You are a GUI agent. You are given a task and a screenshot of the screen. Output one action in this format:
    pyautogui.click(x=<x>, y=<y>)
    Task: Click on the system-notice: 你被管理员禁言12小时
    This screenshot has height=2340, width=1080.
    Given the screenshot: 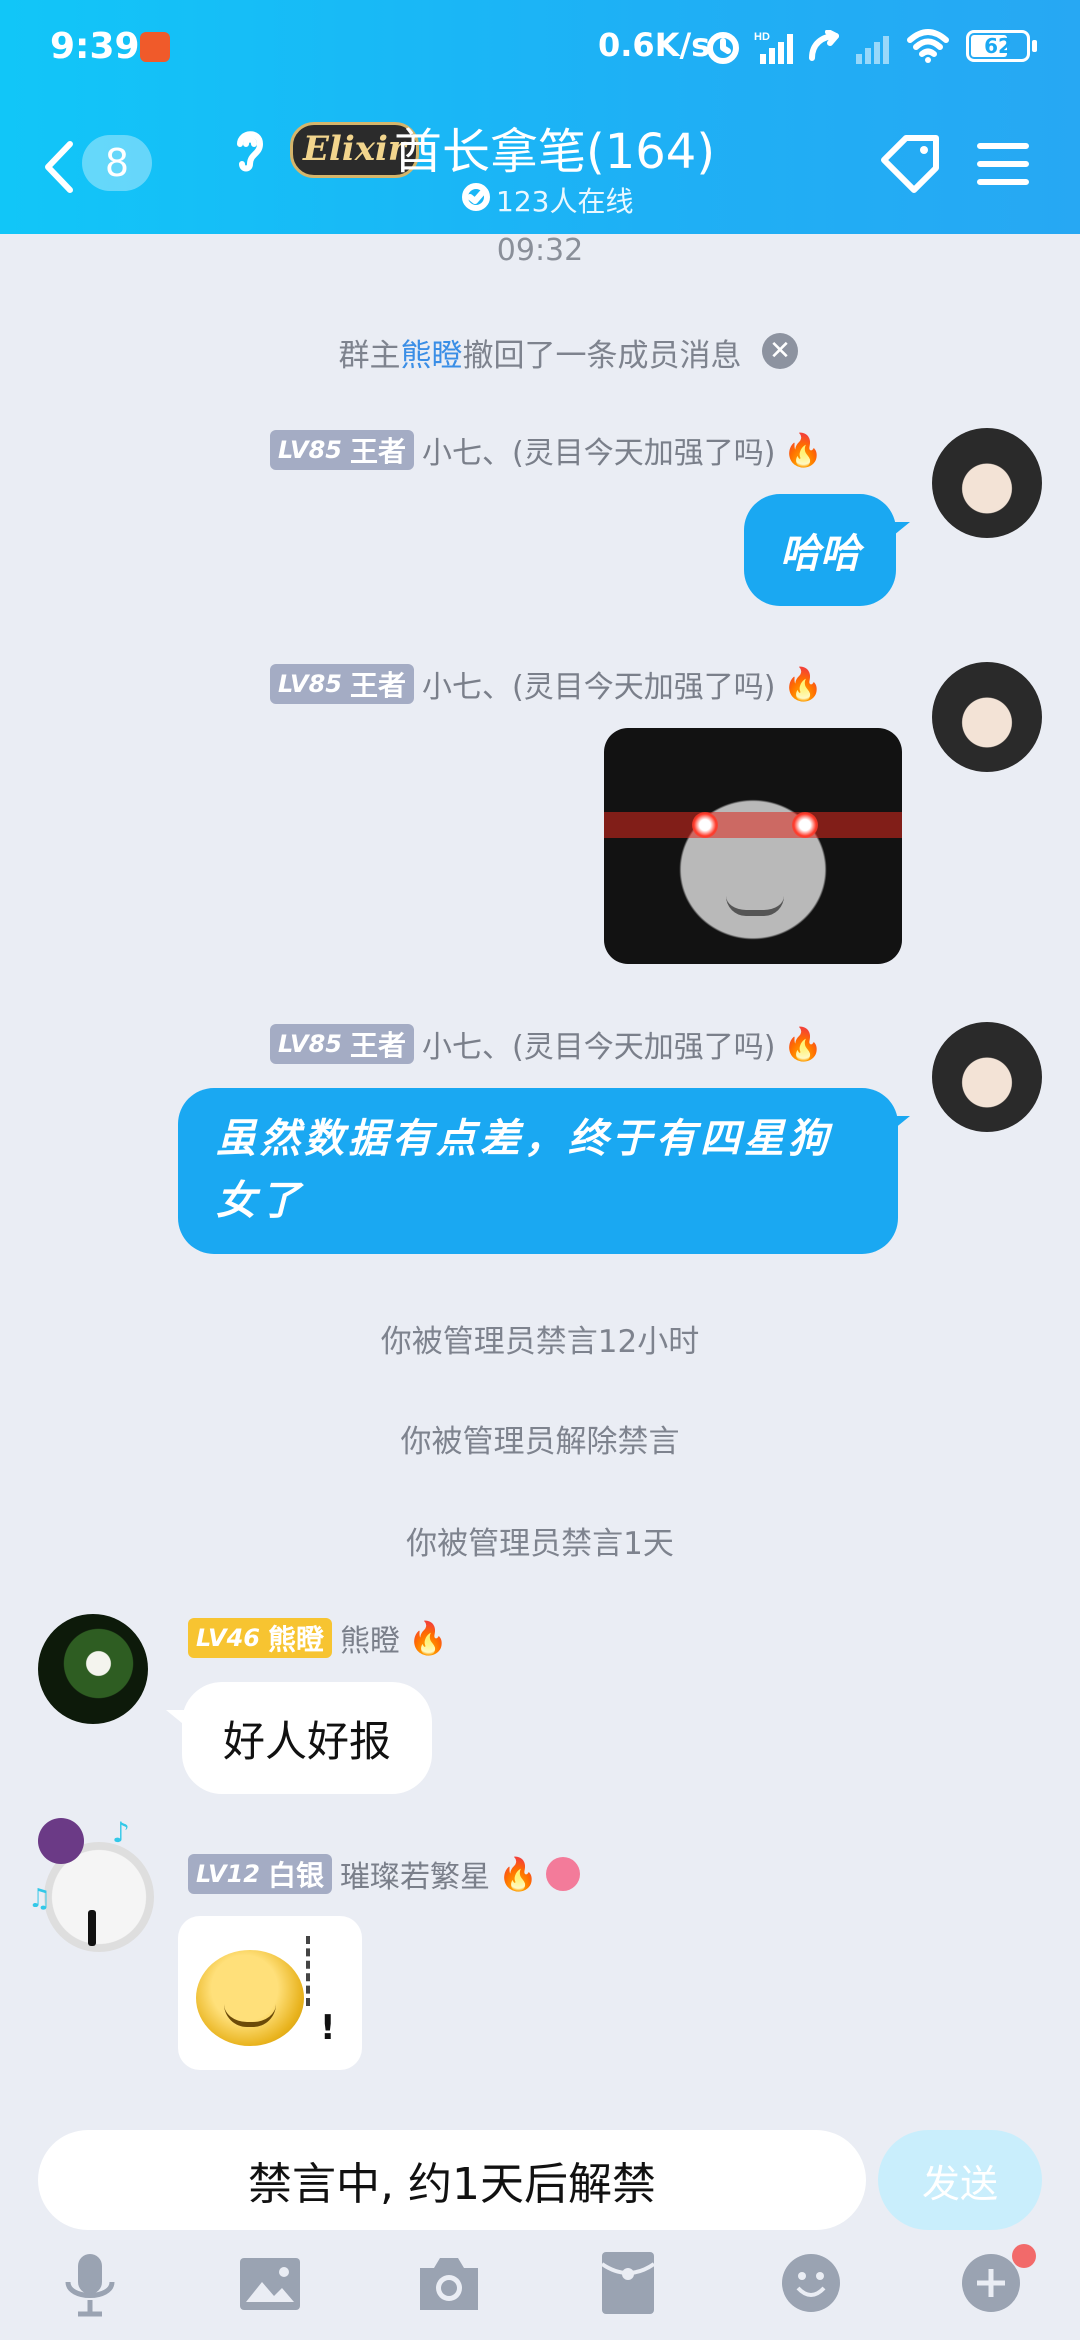 What is the action you would take?
    pyautogui.click(x=540, y=1342)
    